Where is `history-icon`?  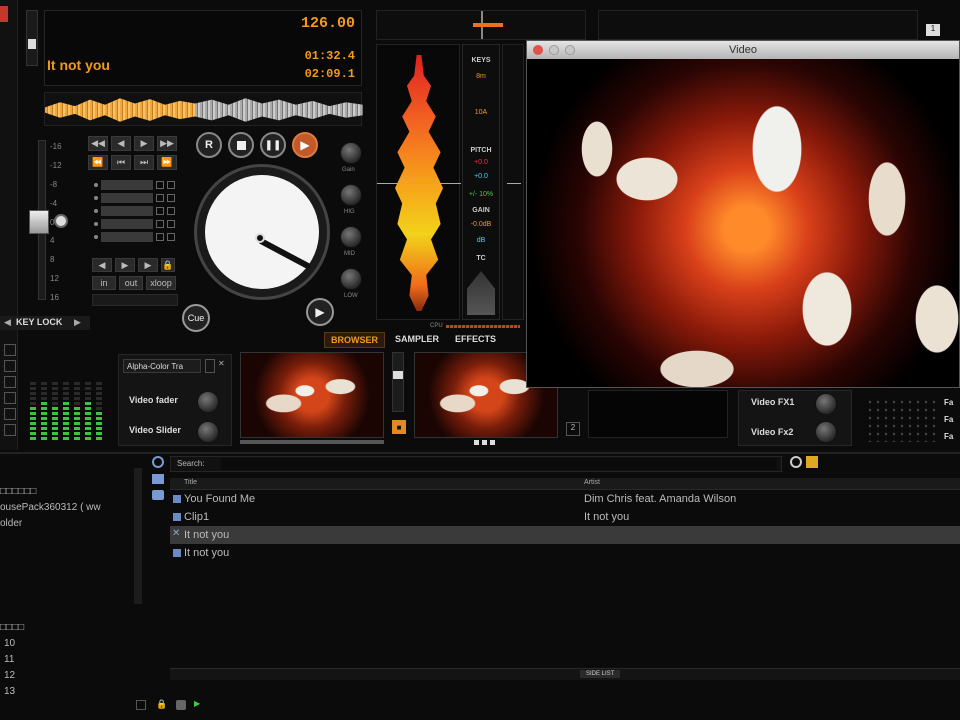
history-icon is located at coordinates (158, 495).